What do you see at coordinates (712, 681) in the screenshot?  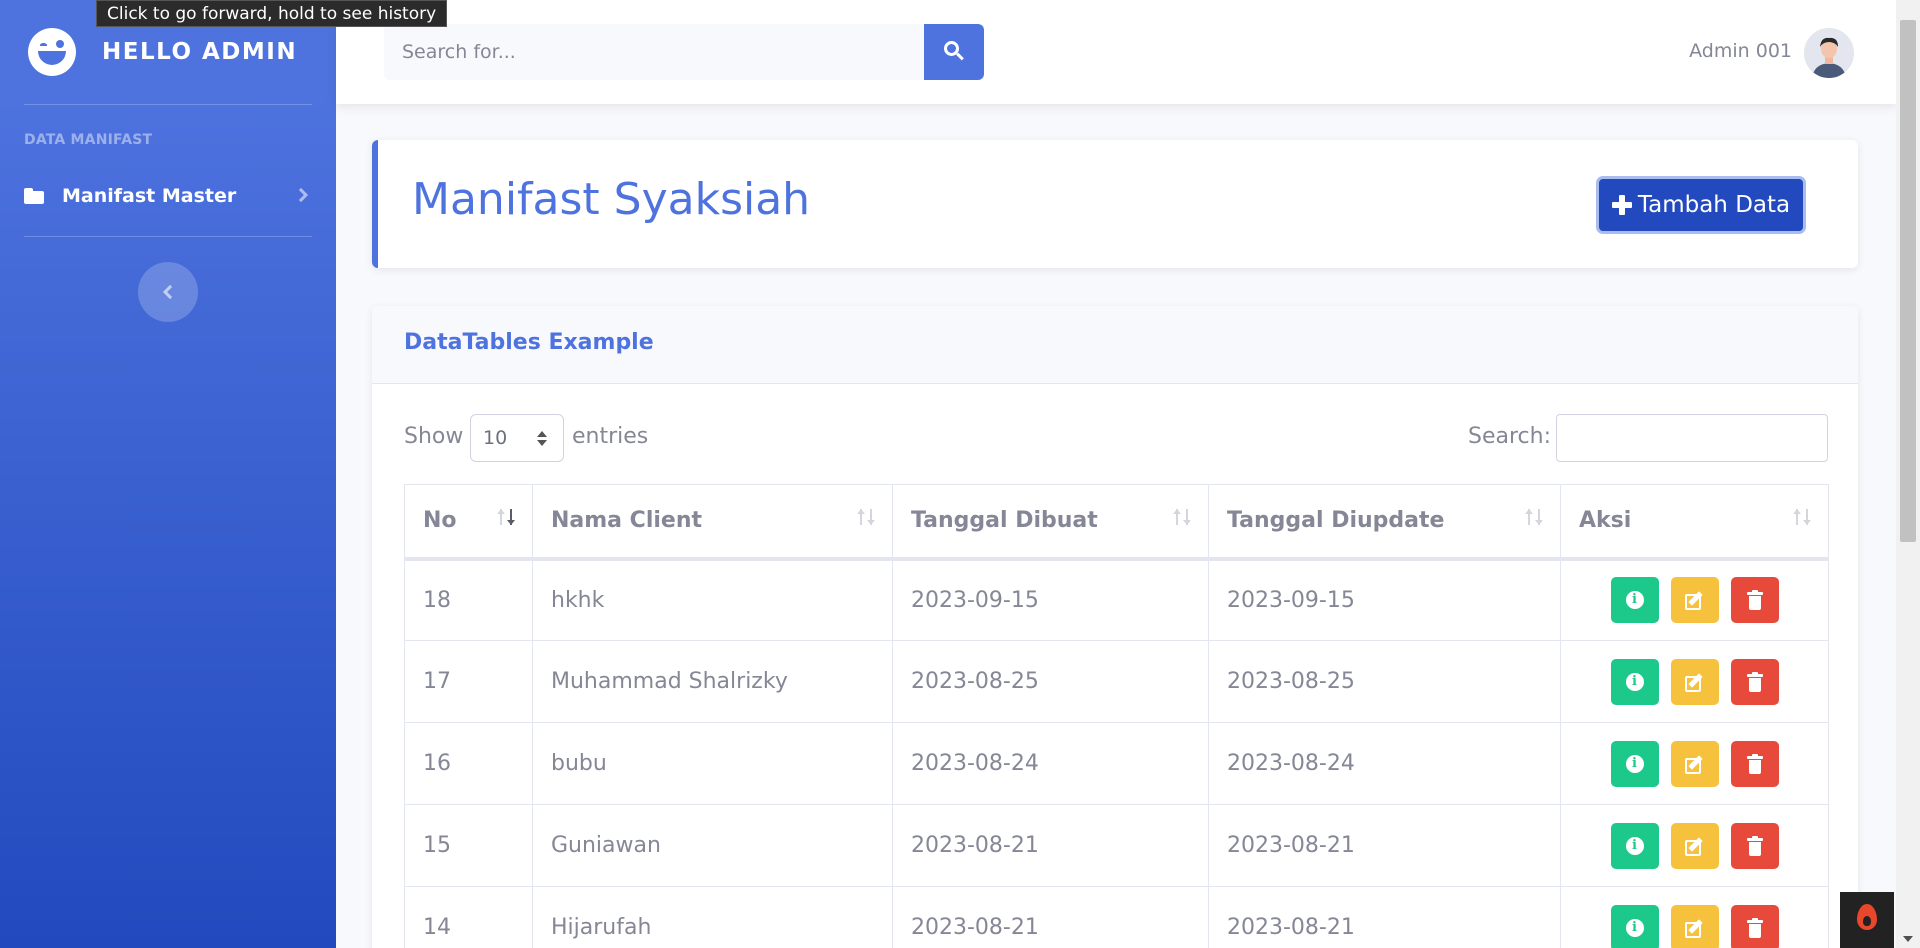 I see `cell-nama-client: Muhammad Shalrizky` at bounding box center [712, 681].